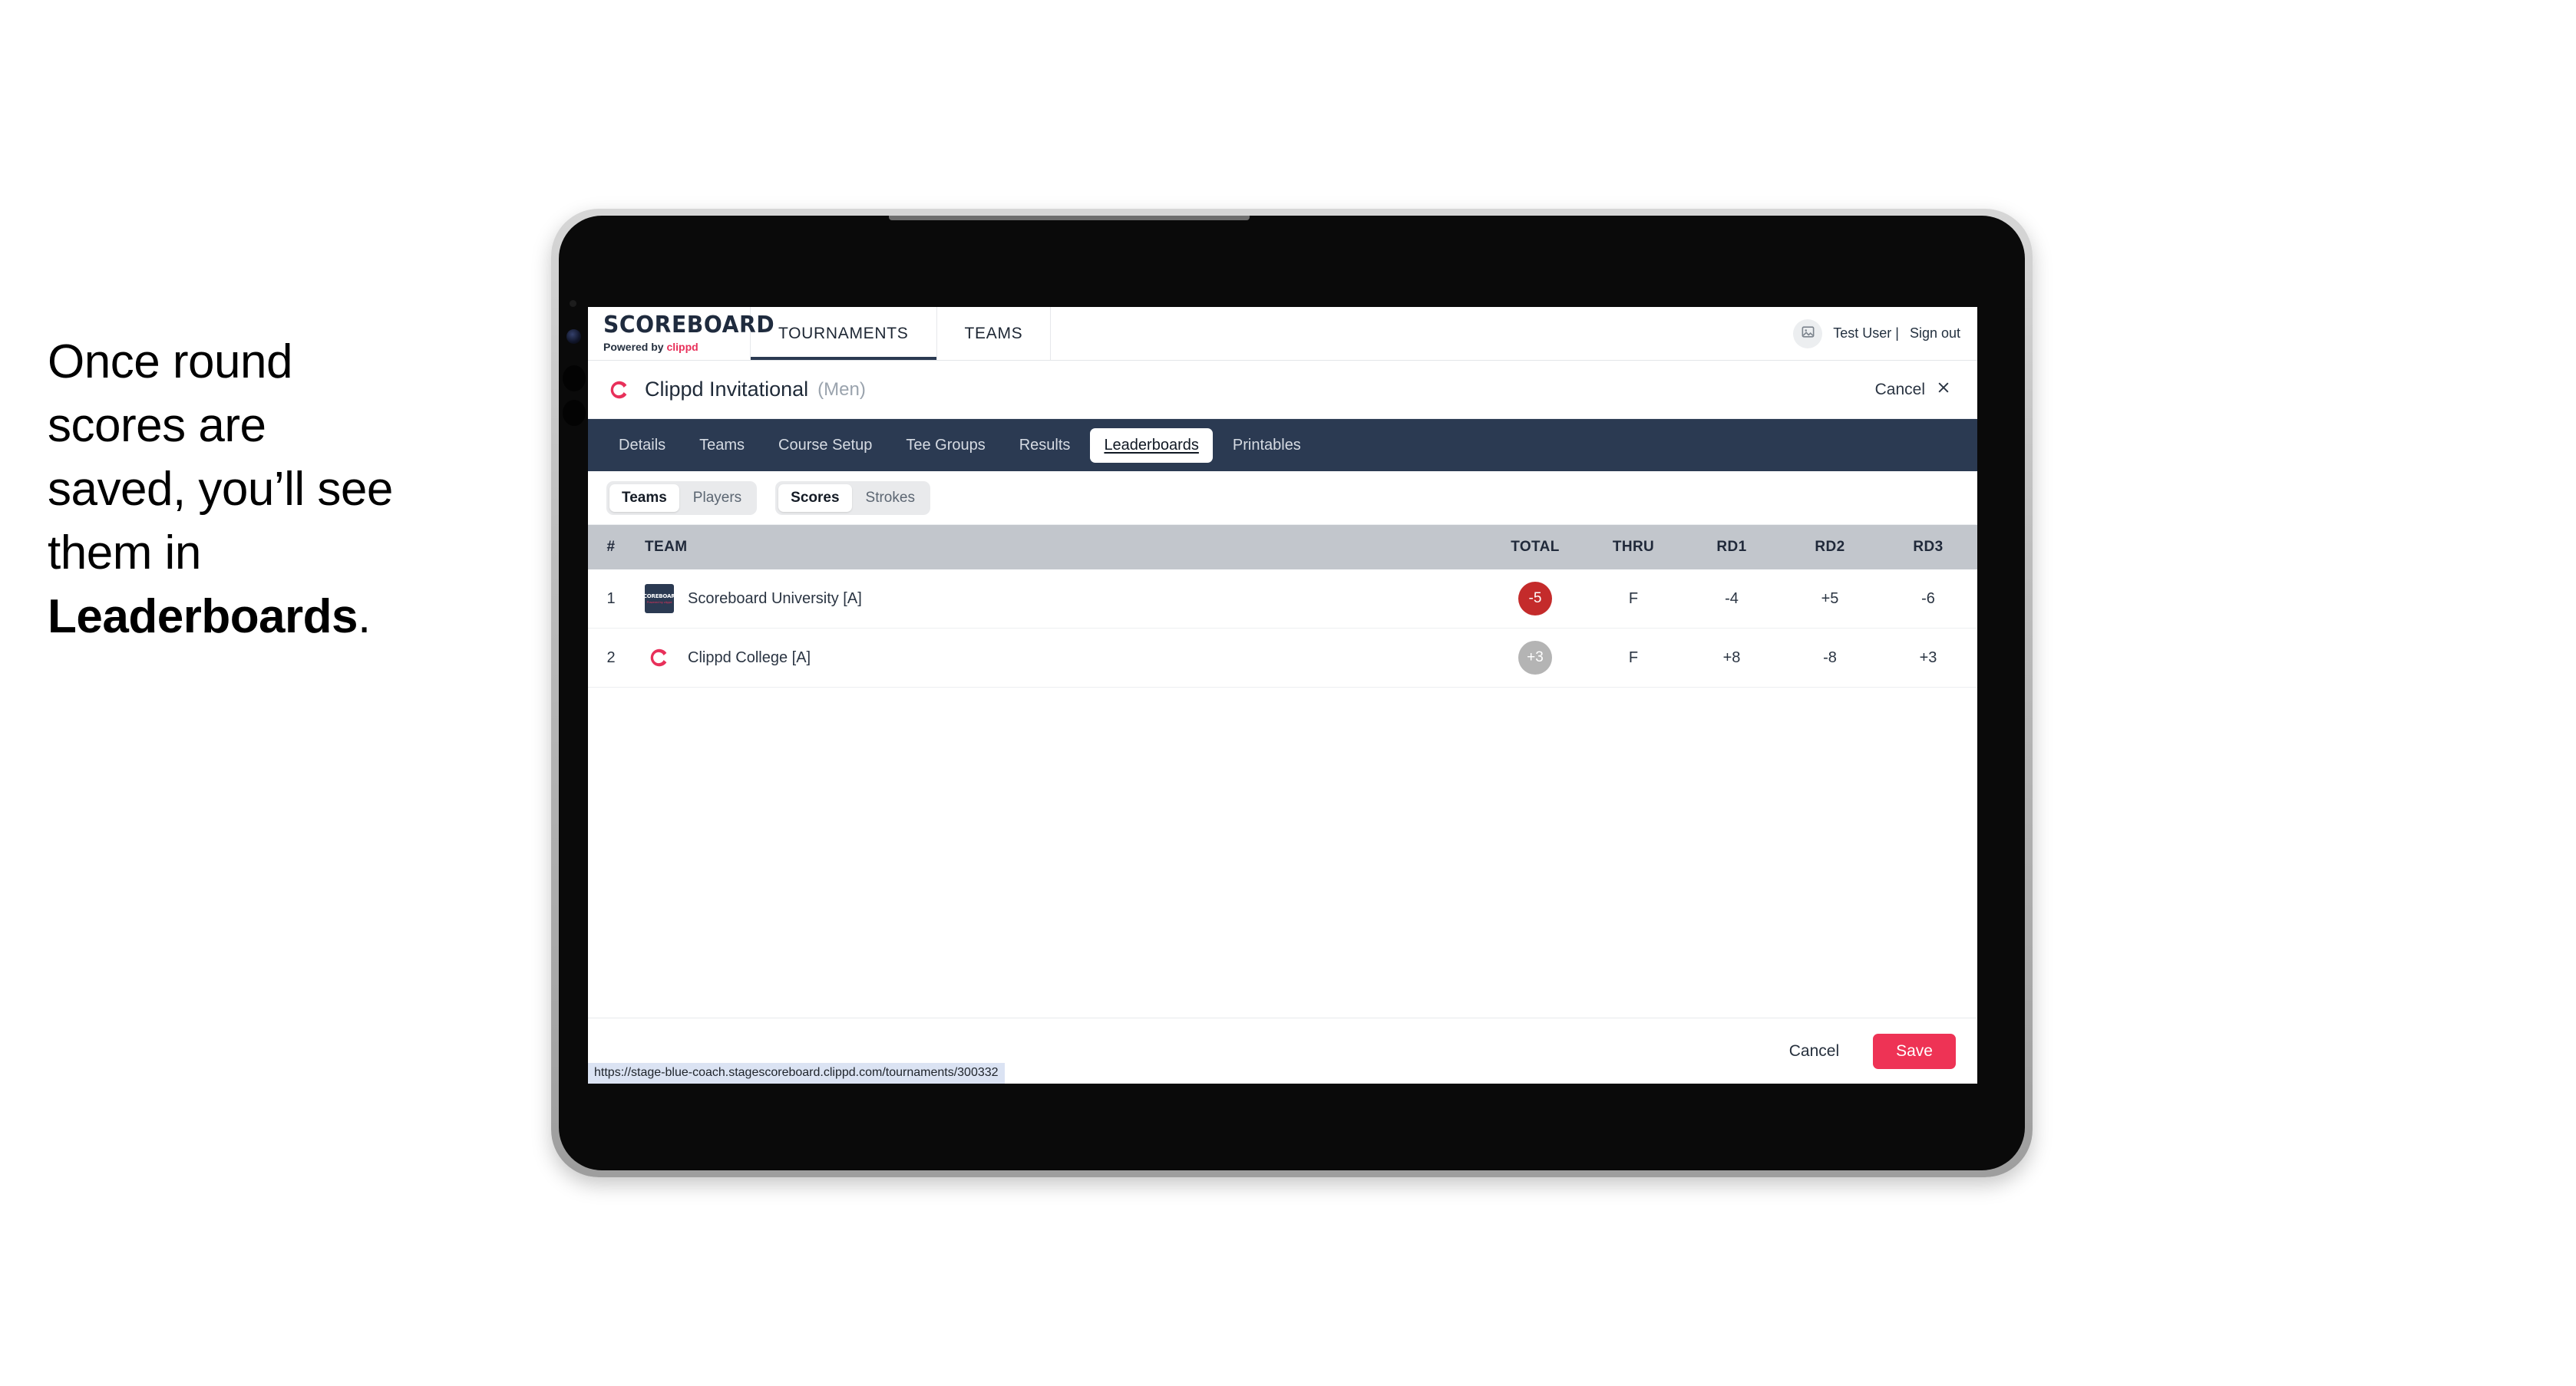  I want to click on column-header-rd3: RD3, so click(1928, 547).